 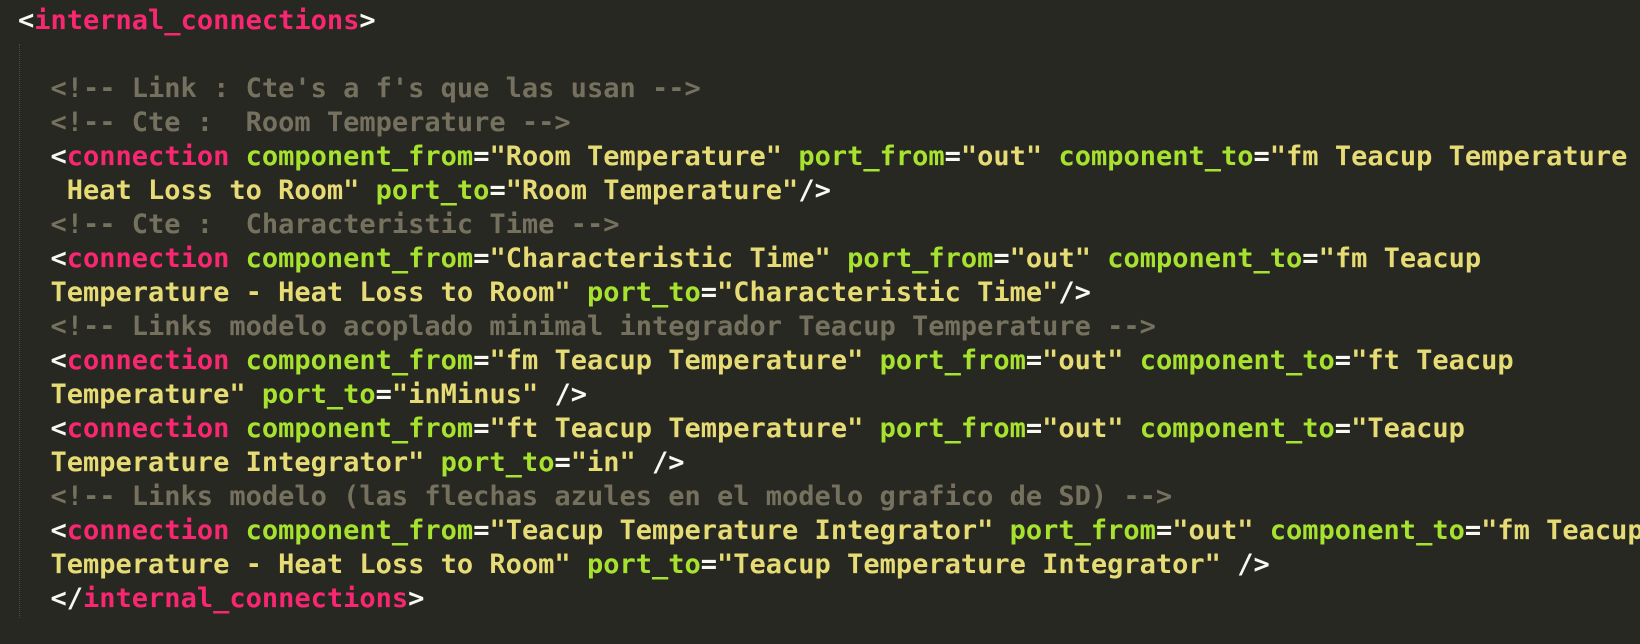 What do you see at coordinates (828, 395) in the screenshot?
I see `code-line: Temperature" port_to="inMinus" />` at bounding box center [828, 395].